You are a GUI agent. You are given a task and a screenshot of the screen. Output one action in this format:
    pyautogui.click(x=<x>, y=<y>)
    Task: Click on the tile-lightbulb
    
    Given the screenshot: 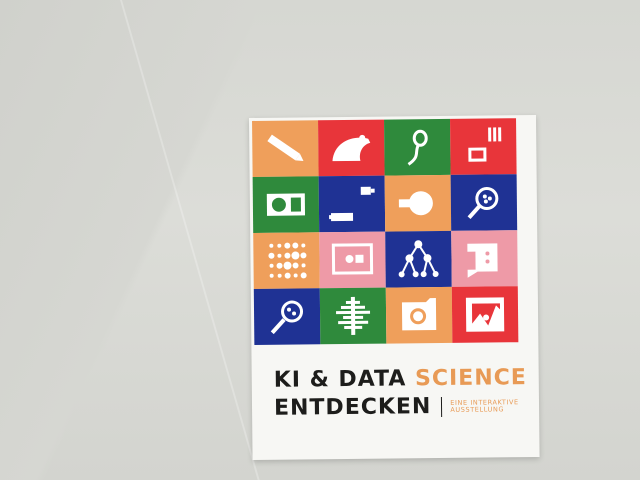 What is the action you would take?
    pyautogui.click(x=418, y=203)
    